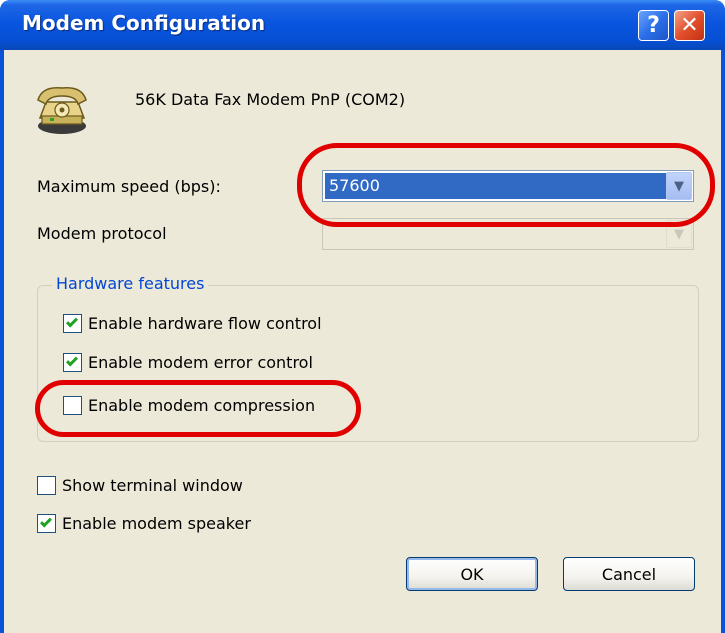  Describe the element at coordinates (362, 25) in the screenshot. I see `title-bar: Modem Configuration ? ✕` at that location.